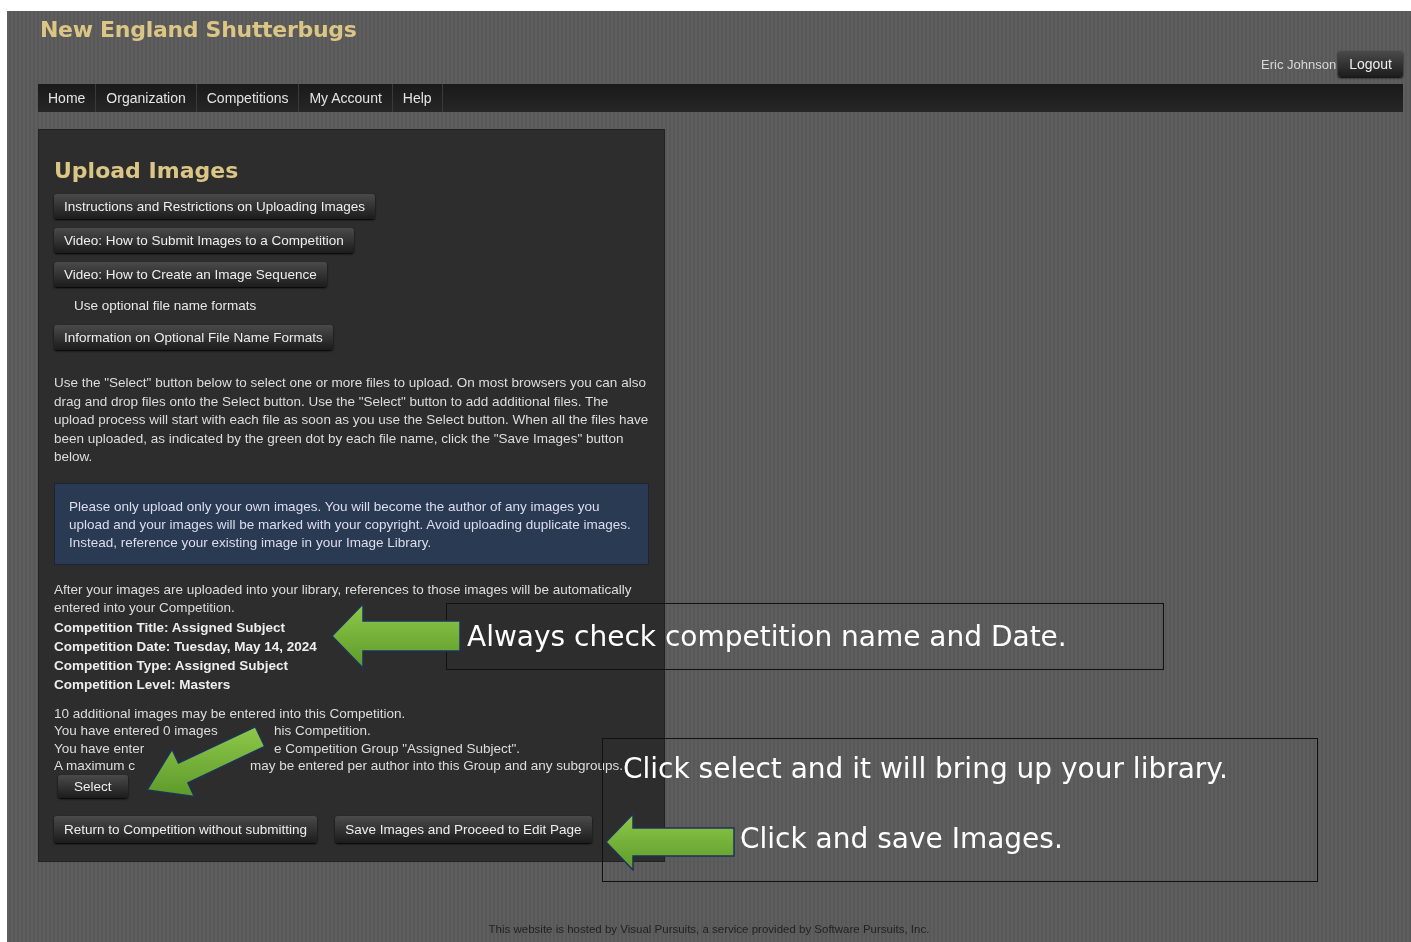 The image size is (1411, 942). I want to click on callout-text: Click and save Images., so click(901, 838).